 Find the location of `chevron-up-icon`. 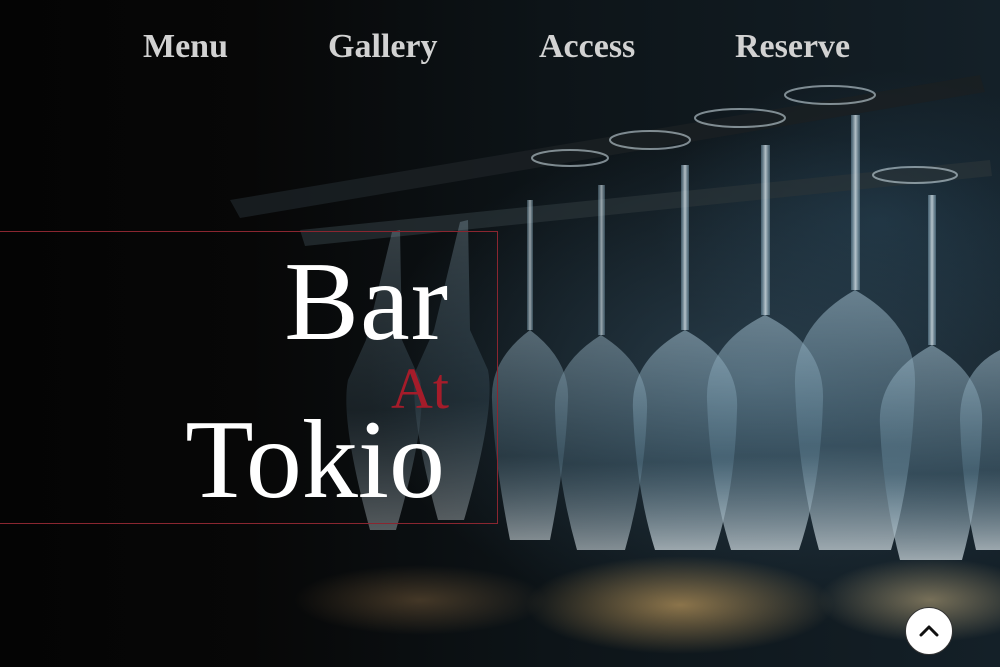

chevron-up-icon is located at coordinates (929, 631).